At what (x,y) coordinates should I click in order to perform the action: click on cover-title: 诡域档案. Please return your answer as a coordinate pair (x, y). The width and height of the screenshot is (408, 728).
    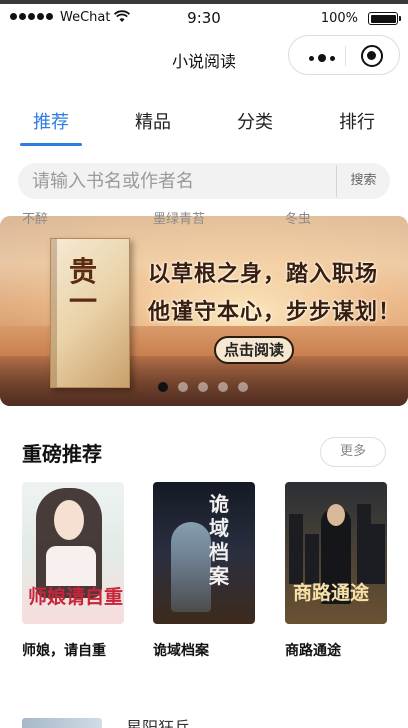
    Looking at the image, I should click on (219, 540).